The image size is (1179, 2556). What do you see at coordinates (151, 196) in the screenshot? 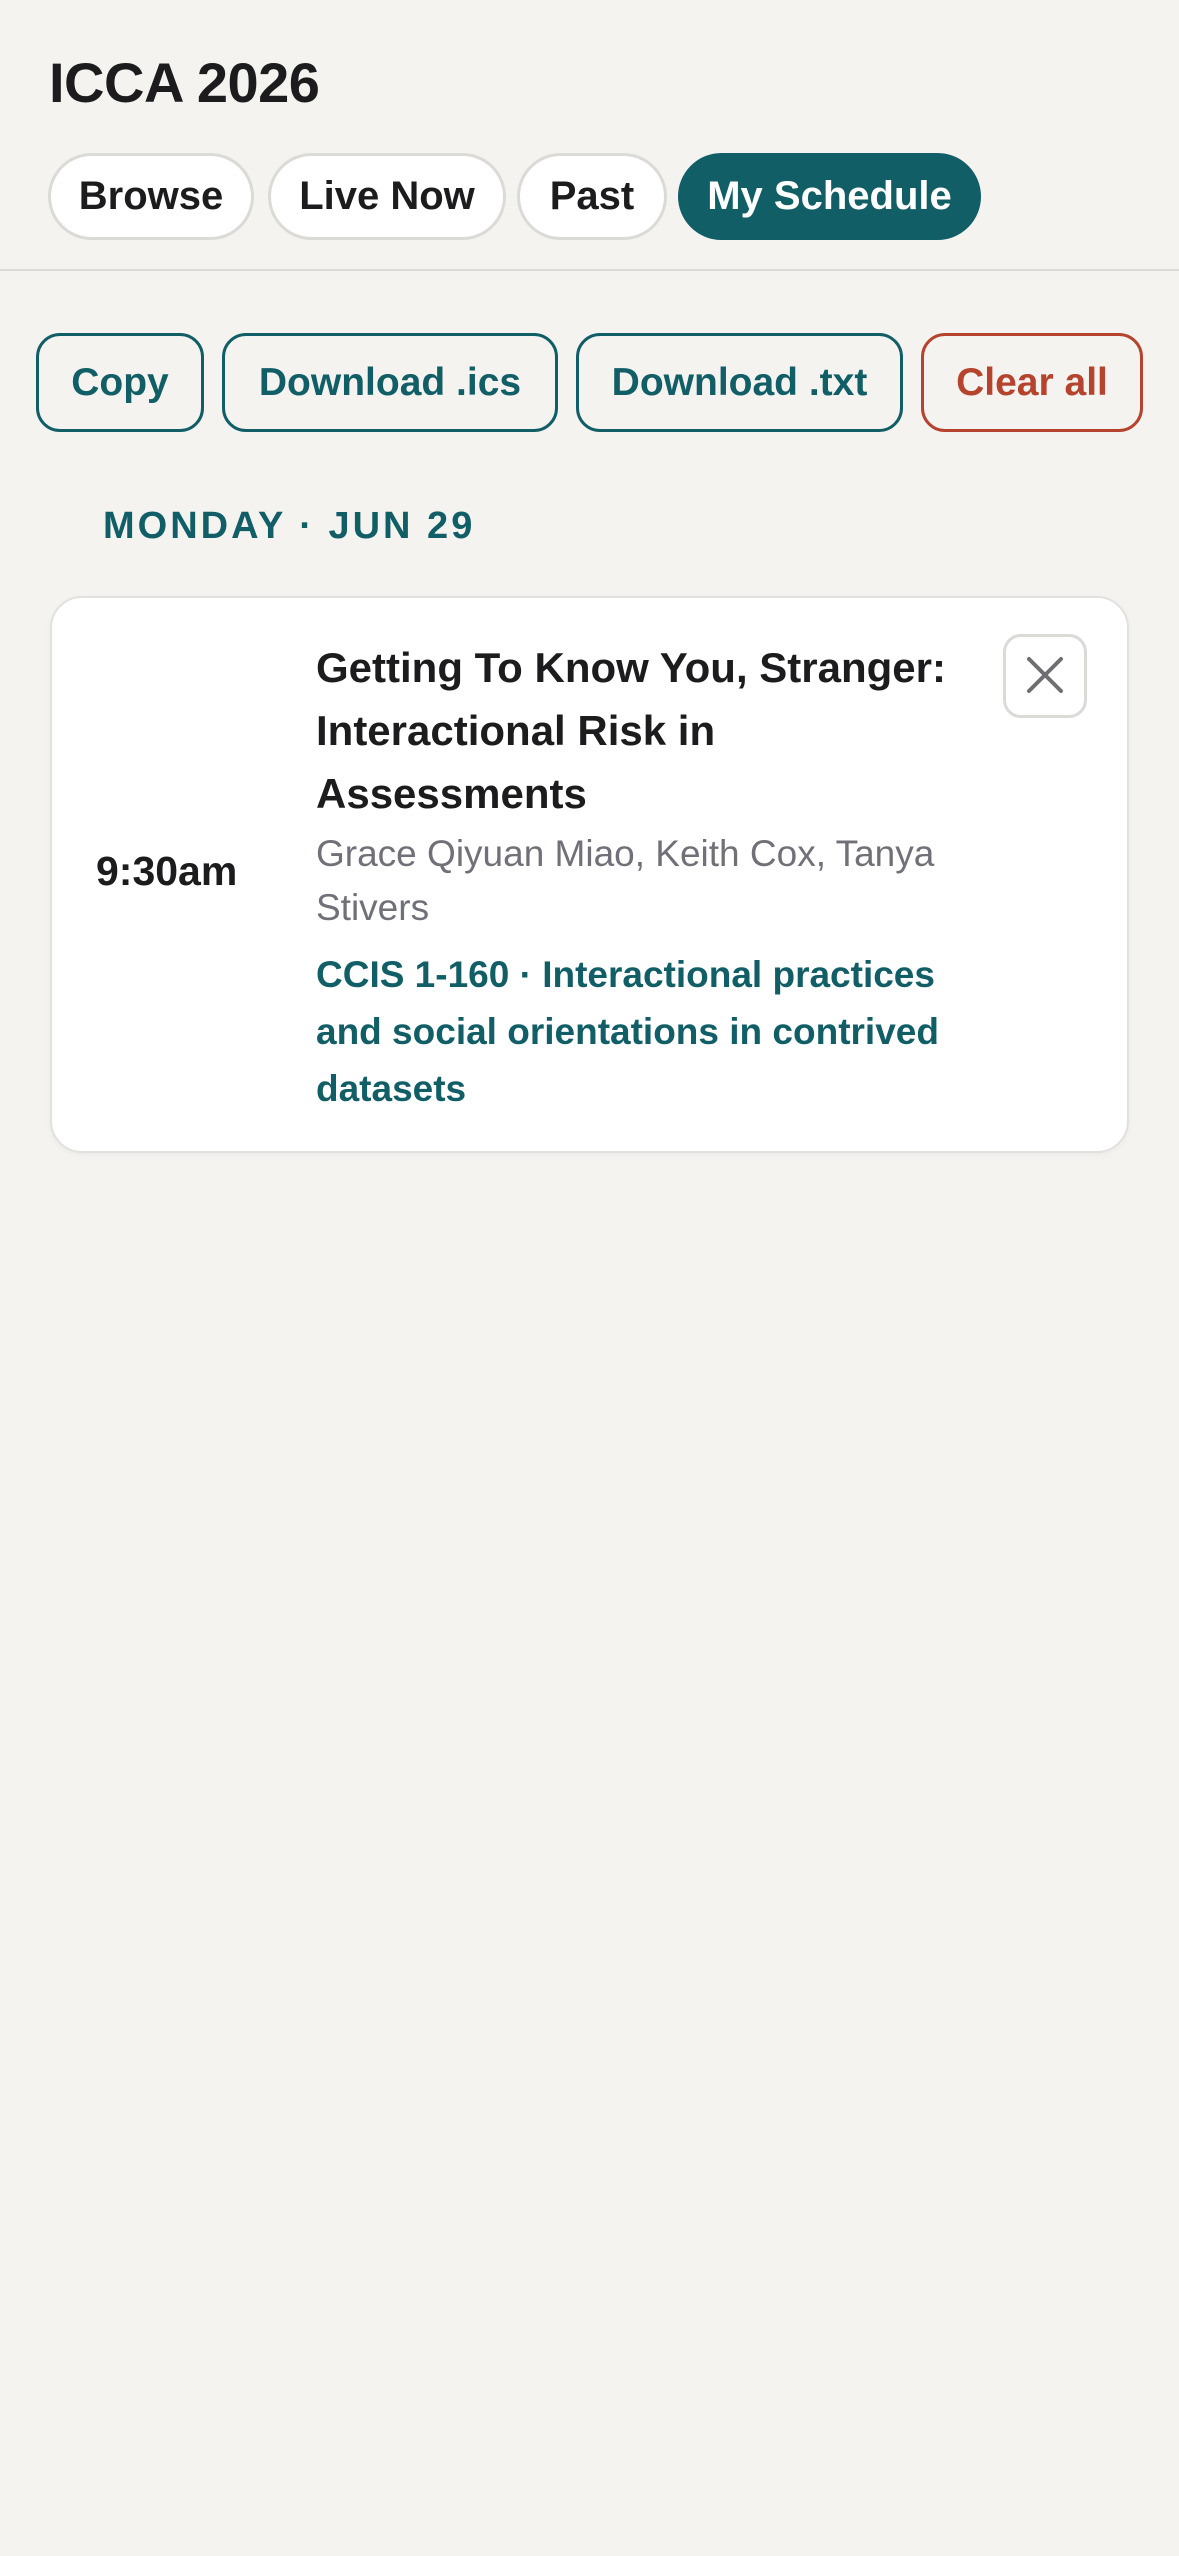
I see `tab-browse: Browse` at bounding box center [151, 196].